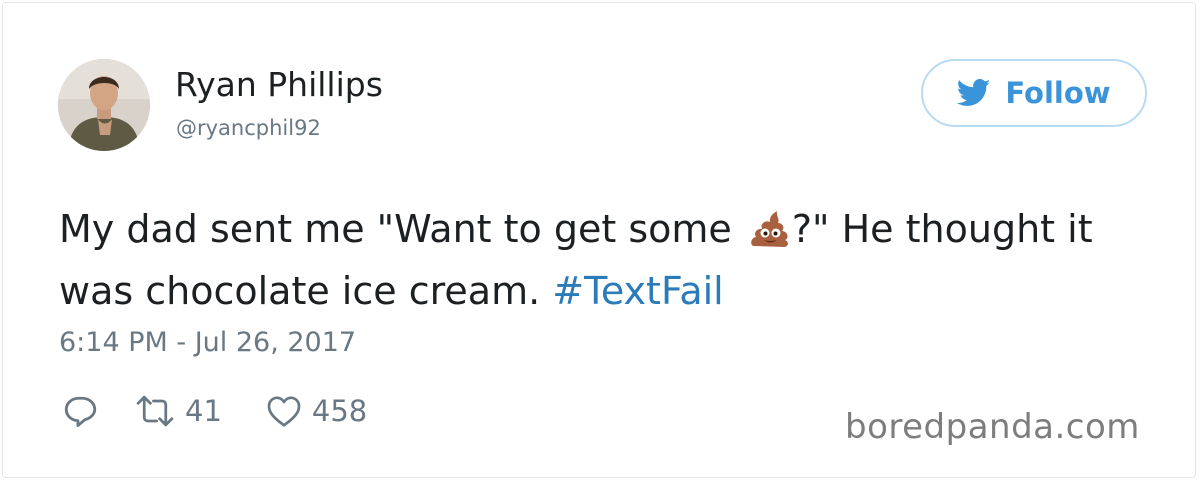 This screenshot has width=1200, height=482. I want to click on follow-label: Follow, so click(1058, 93).